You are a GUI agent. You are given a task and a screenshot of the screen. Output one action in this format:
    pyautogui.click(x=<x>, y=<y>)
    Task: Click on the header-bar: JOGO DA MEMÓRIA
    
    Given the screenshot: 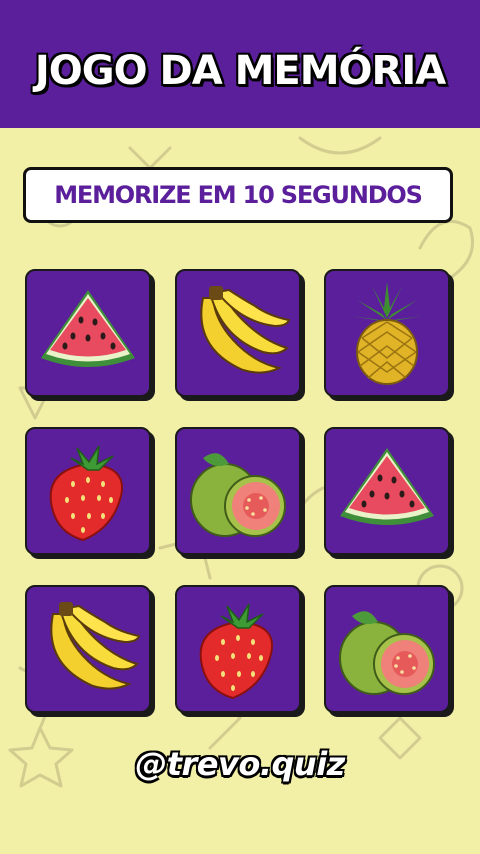 What is the action you would take?
    pyautogui.click(x=240, y=64)
    